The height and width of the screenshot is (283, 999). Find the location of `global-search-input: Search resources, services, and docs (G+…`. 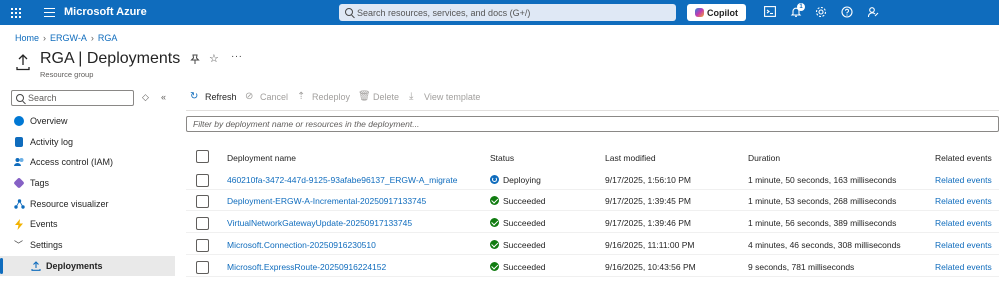

global-search-input: Search resources, services, and docs (G+… is located at coordinates (507, 12).